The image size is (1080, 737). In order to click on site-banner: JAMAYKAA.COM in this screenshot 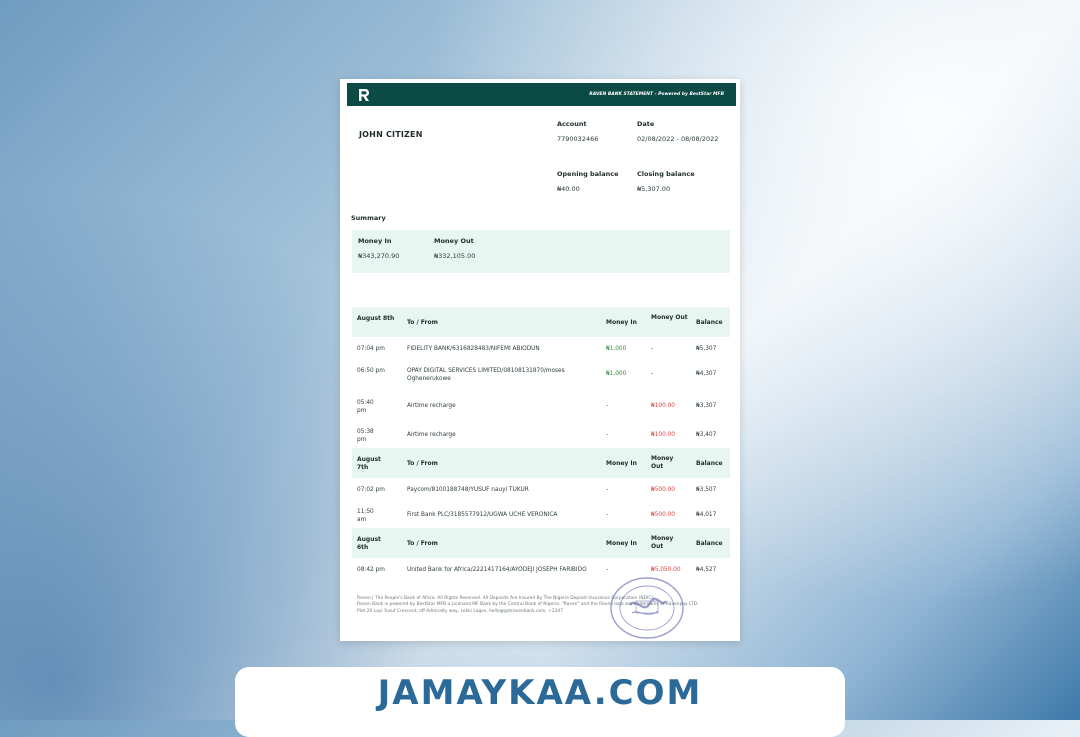, I will do `click(540, 702)`.